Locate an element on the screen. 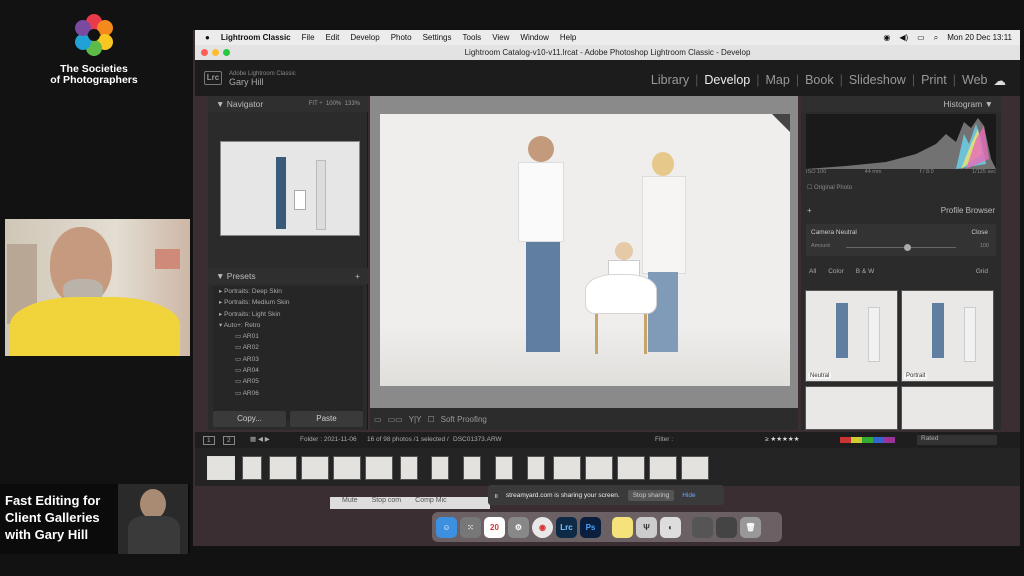 The image size is (1024, 576). folder-source: Folder : 2021-11-06 is located at coordinates (328, 439).